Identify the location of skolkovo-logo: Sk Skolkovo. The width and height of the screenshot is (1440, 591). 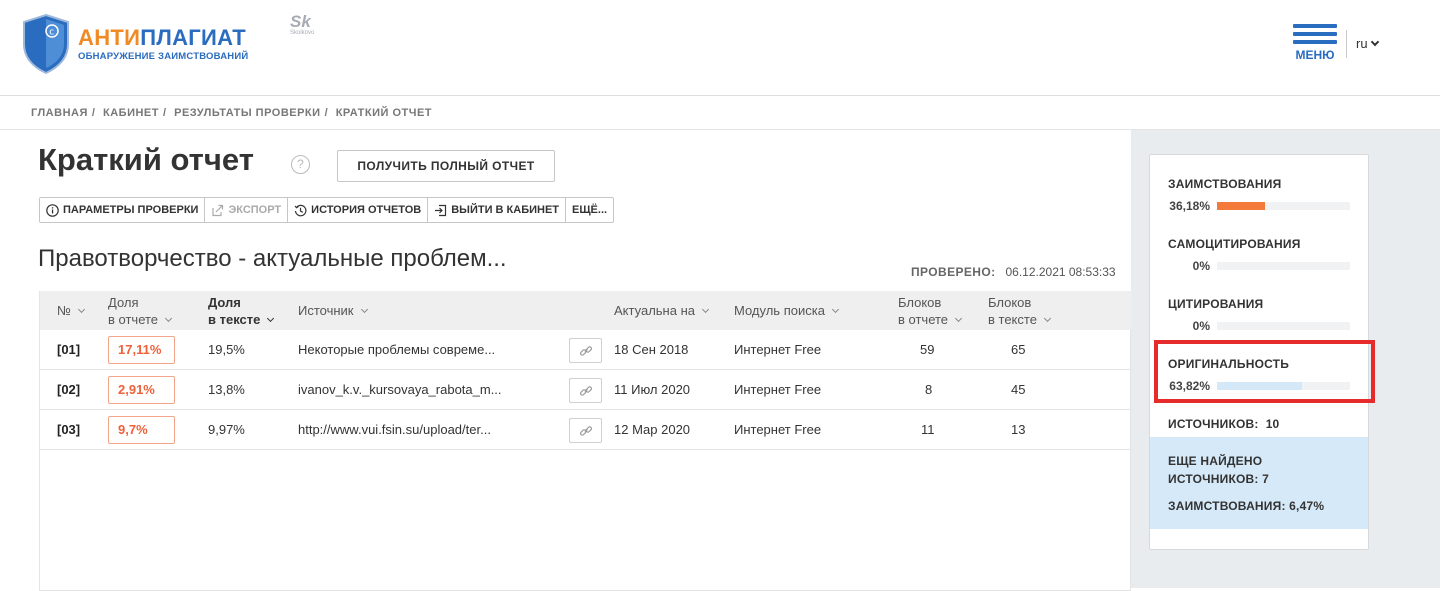
(308, 24).